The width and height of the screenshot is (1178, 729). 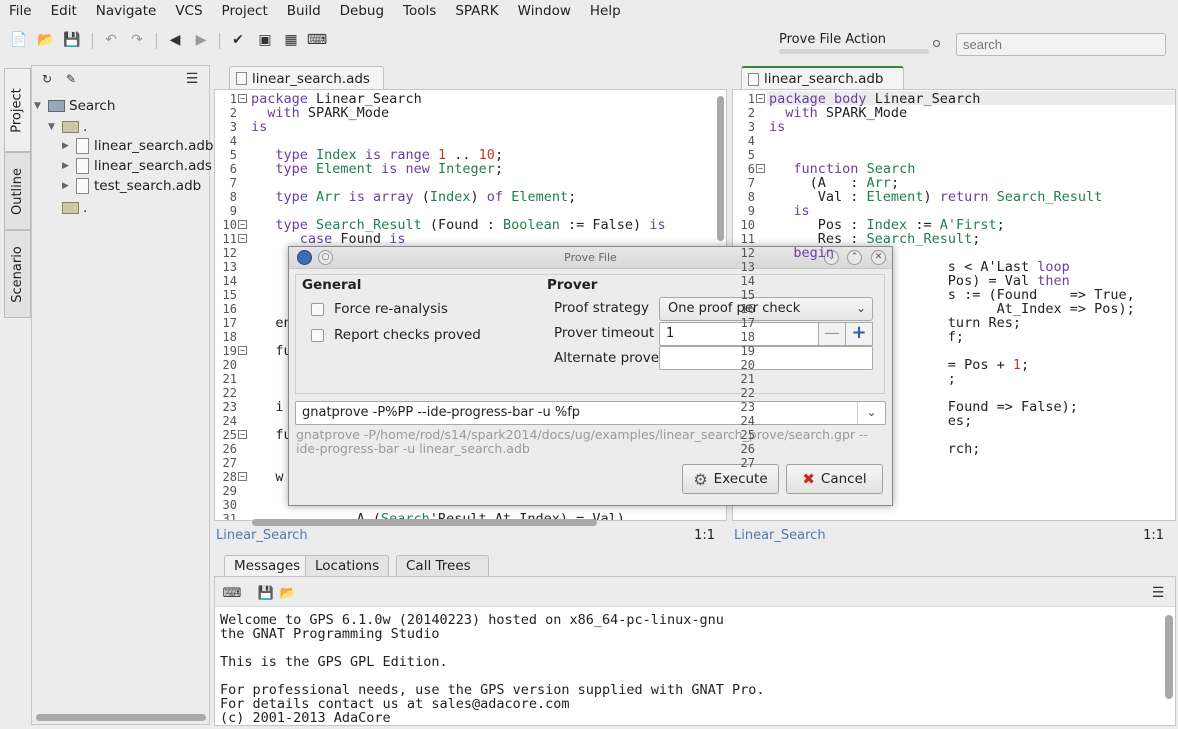 What do you see at coordinates (259, 127) in the screenshot?
I see `code-line: is` at bounding box center [259, 127].